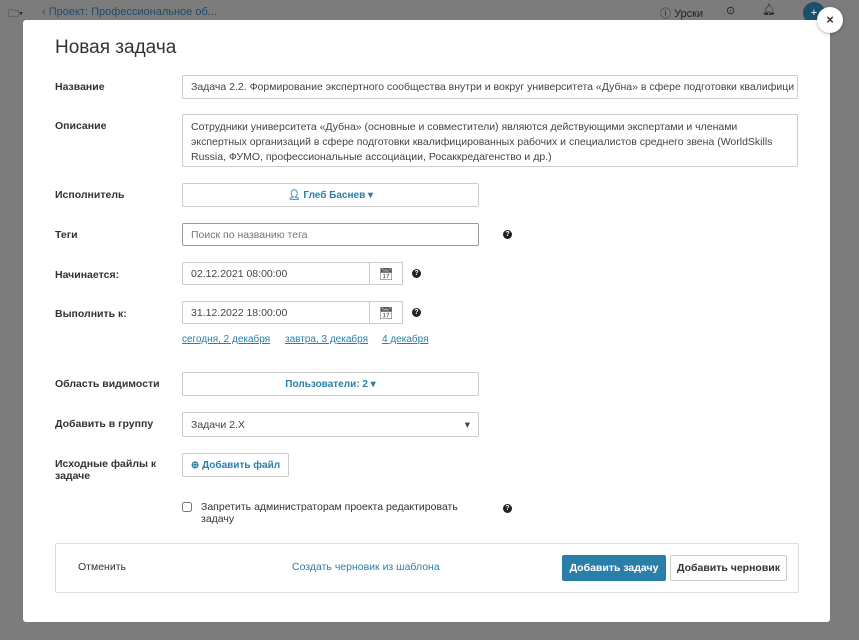 The height and width of the screenshot is (640, 859). I want to click on quick-date-today: сегодня, 2 декабря, so click(226, 339).